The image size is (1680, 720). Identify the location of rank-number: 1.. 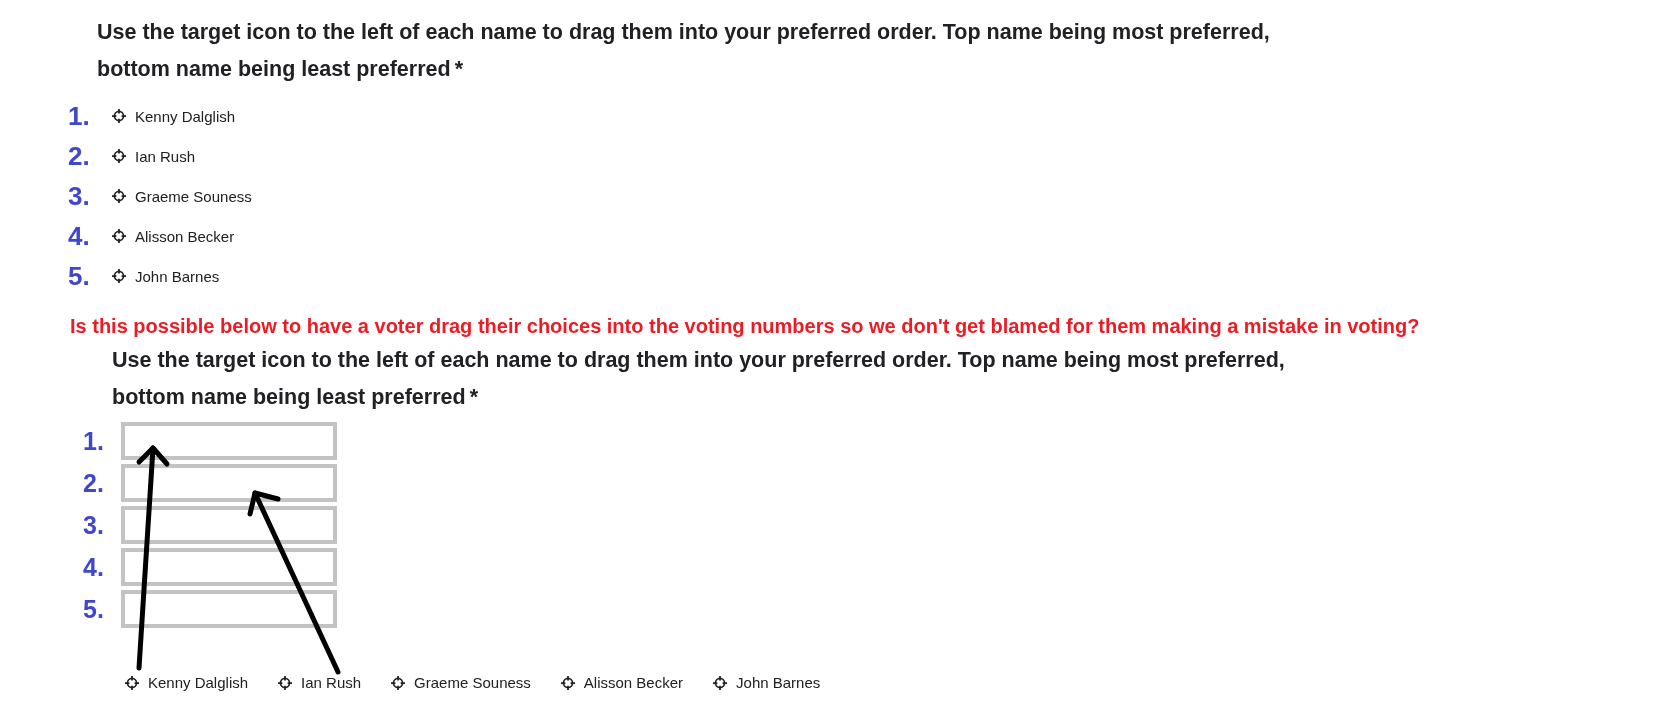
(79, 116).